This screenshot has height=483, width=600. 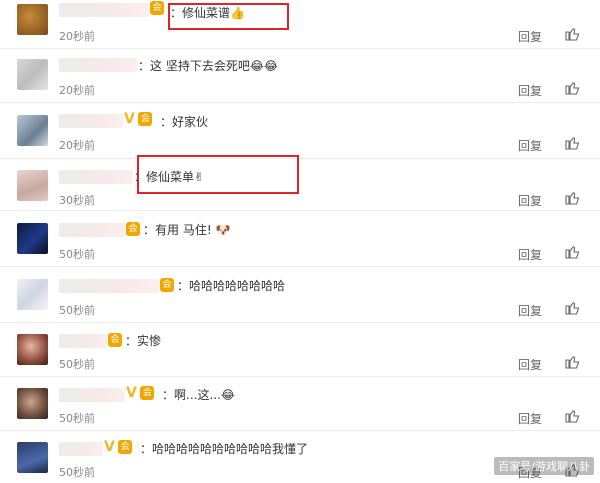 I want to click on doge-emoji: 🐶, so click(x=223, y=230).